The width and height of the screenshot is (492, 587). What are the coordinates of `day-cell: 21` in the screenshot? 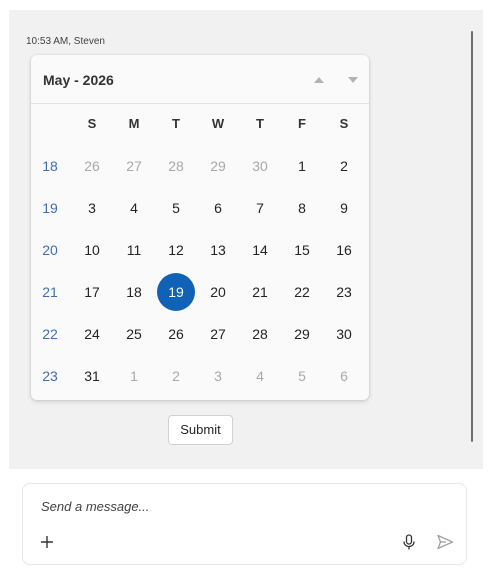 It's located at (260, 292).